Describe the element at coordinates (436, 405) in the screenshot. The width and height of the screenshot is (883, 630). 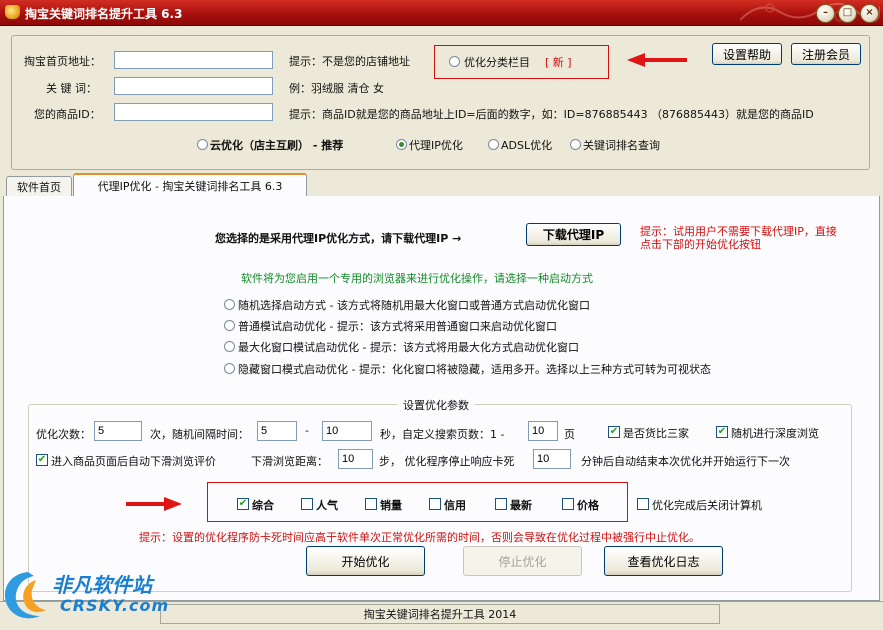
I see `params-group-title: 设置优化参数` at that location.